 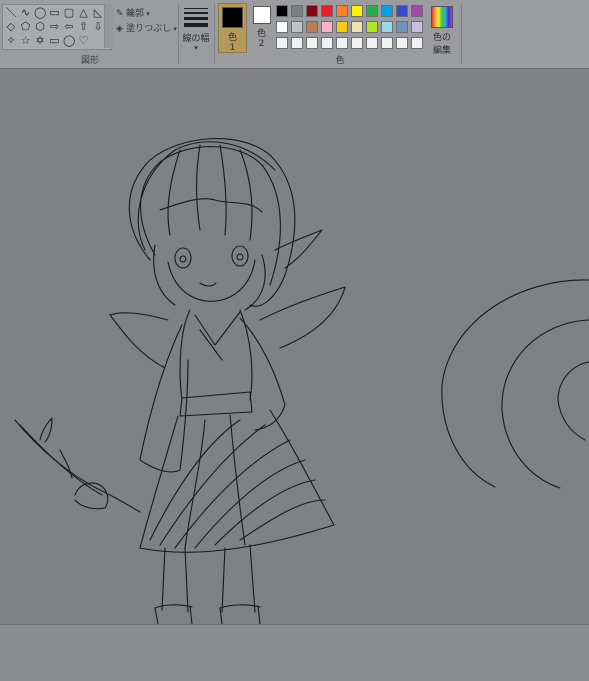 What do you see at coordinates (120, 14) in the screenshot?
I see `pencil-icon: ✎` at bounding box center [120, 14].